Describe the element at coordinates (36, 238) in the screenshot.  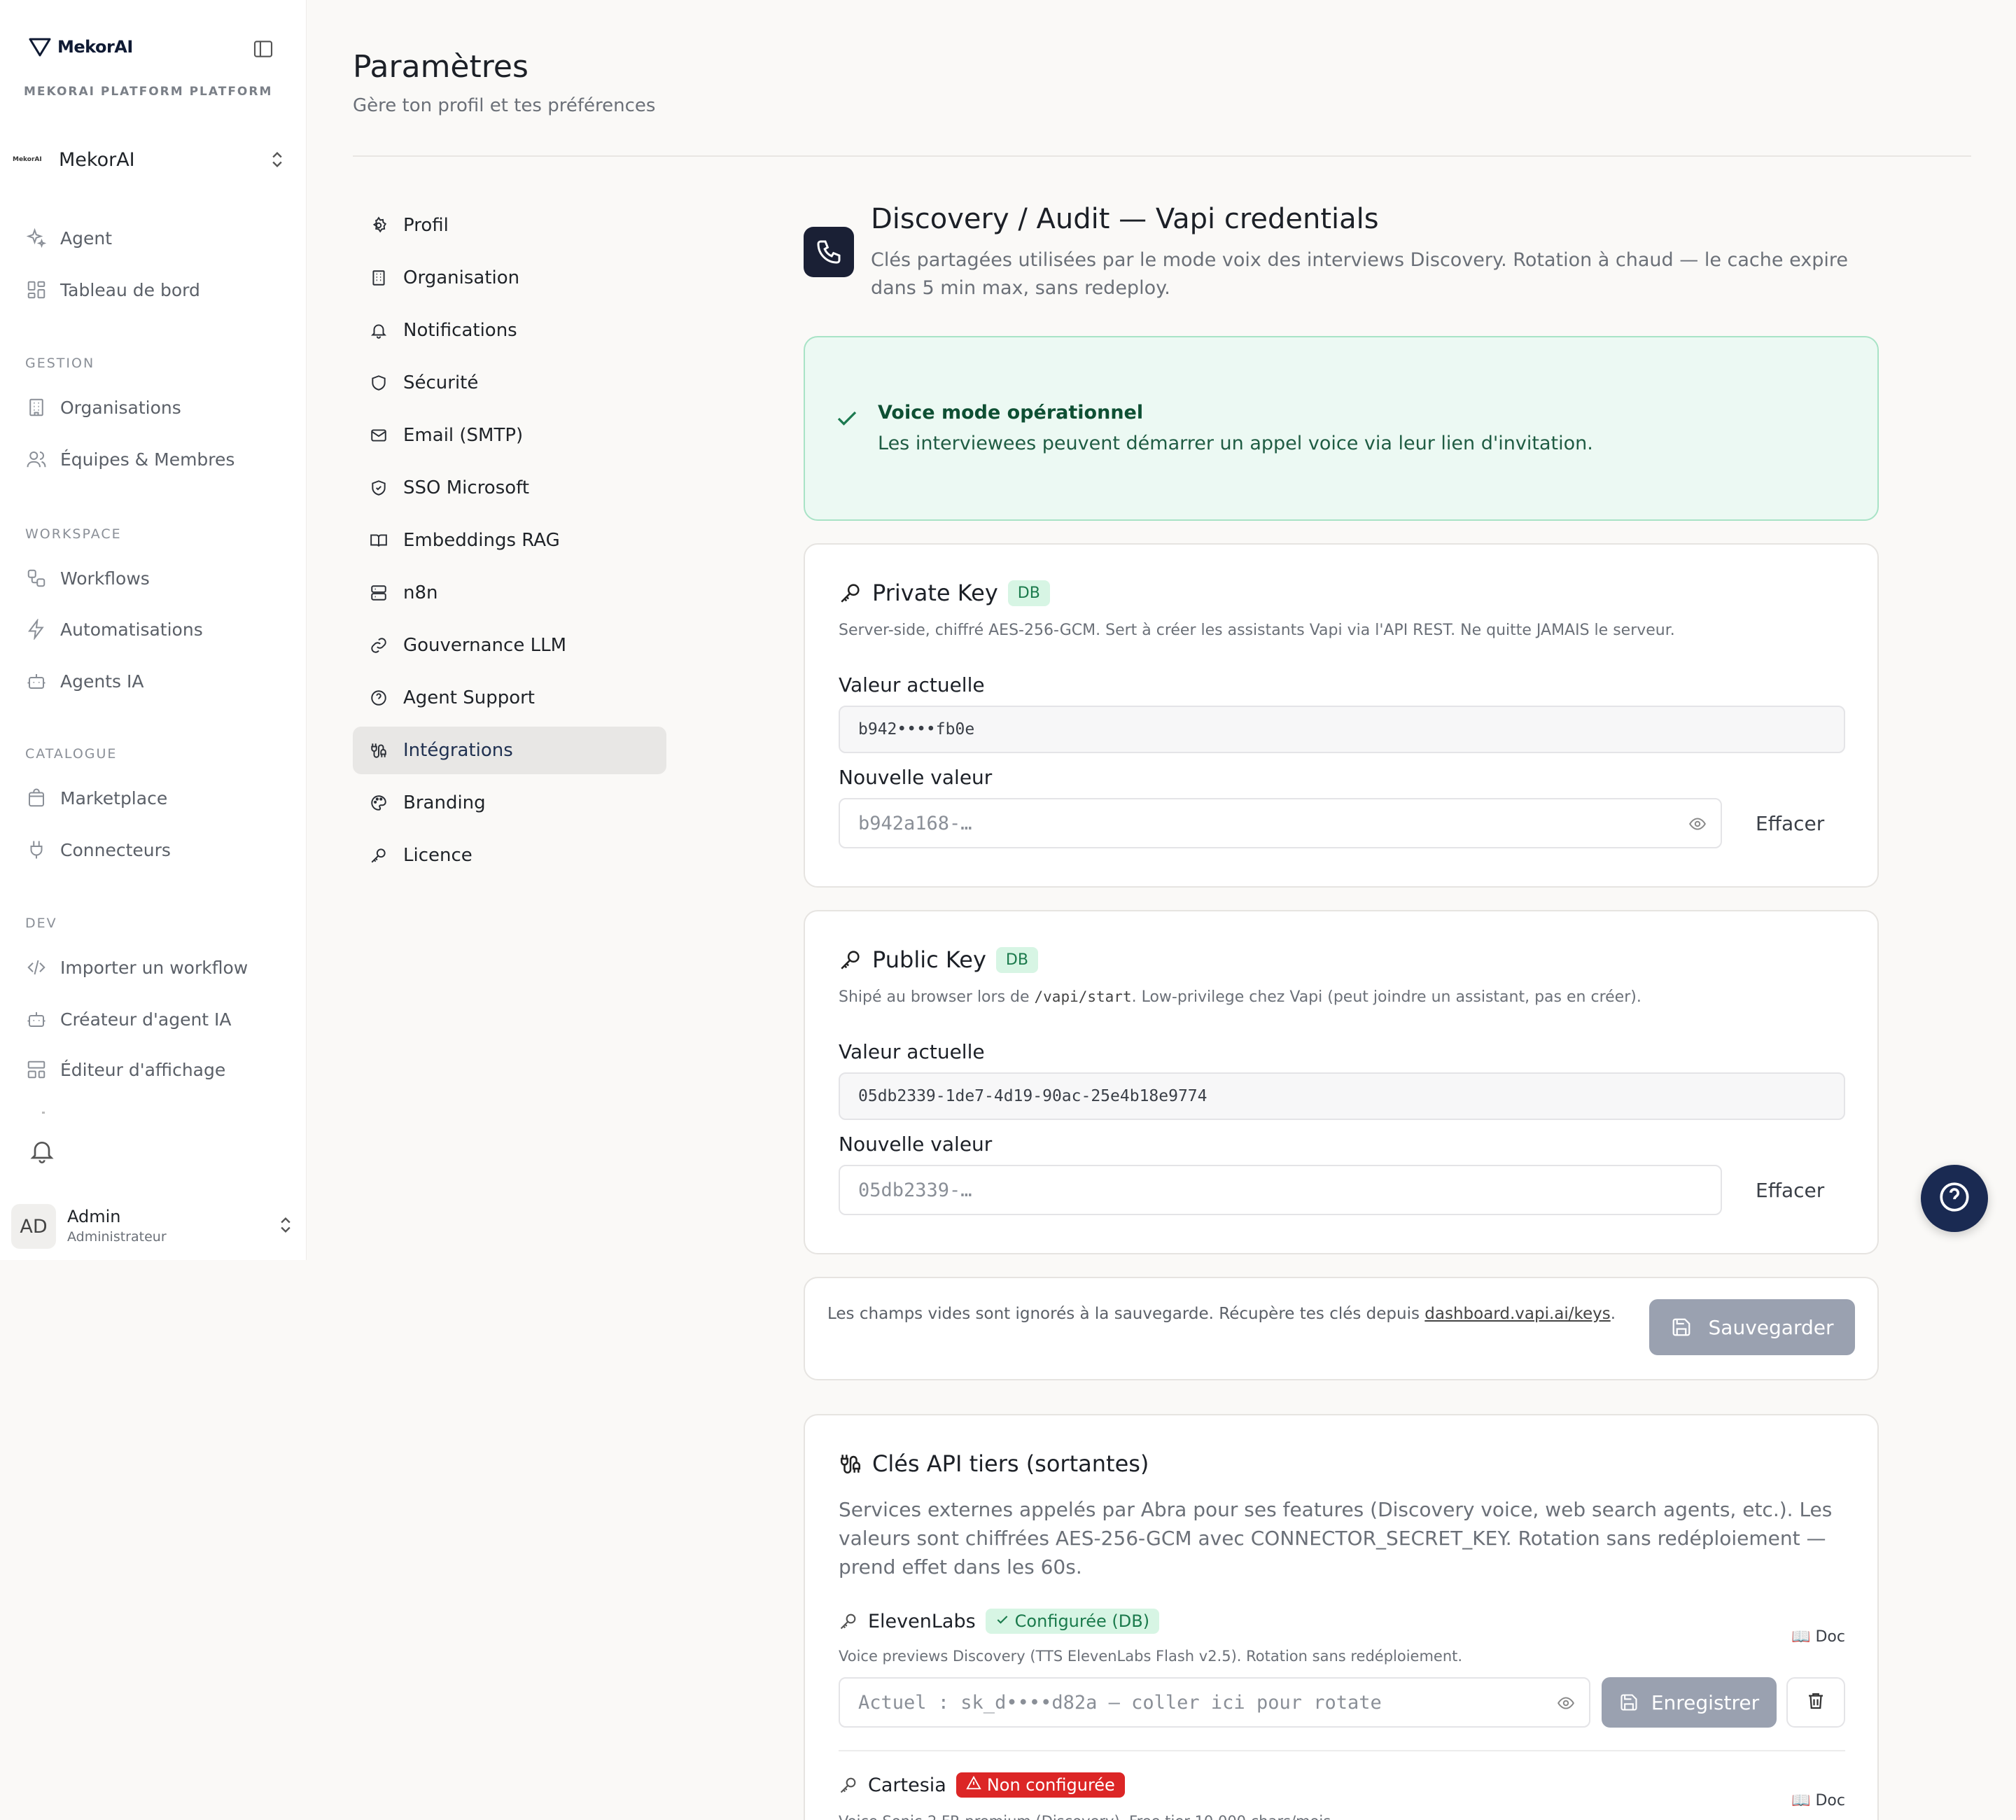
I see `sparkles-icon` at that location.